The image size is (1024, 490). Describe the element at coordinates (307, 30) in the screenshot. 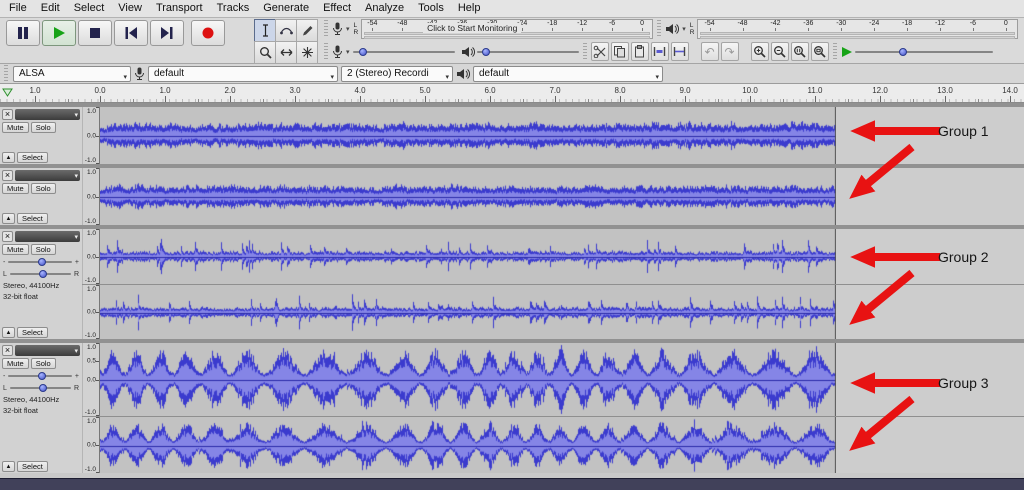

I see `draw-tool-button` at that location.